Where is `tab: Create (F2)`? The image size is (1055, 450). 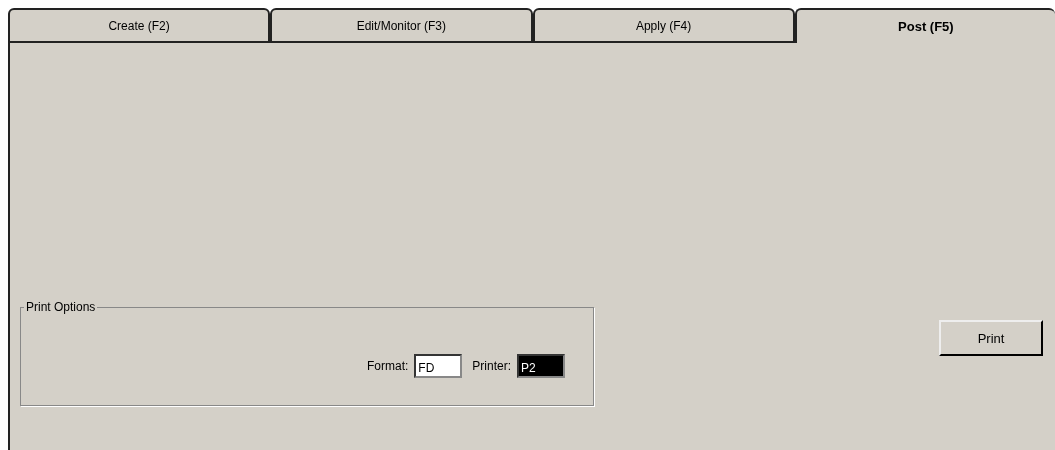 tab: Create (F2) is located at coordinates (139, 25).